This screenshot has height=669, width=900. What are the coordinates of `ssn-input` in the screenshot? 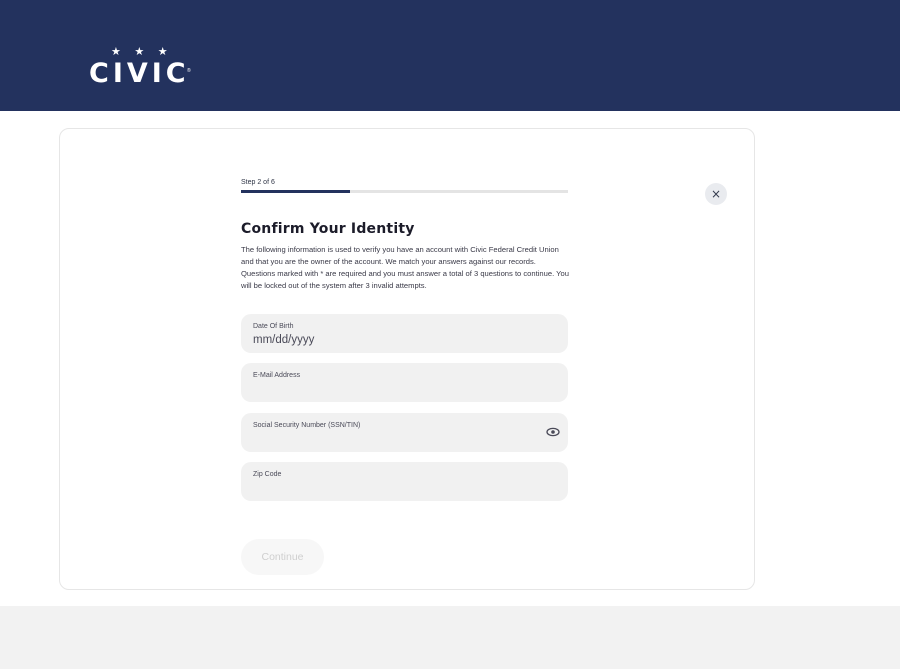 It's located at (393, 439).